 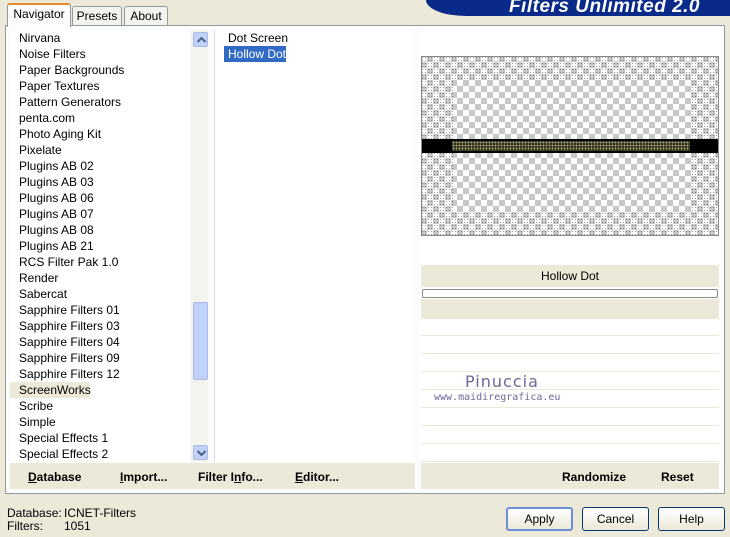 I want to click on database-info-label: Database:, so click(x=34, y=513).